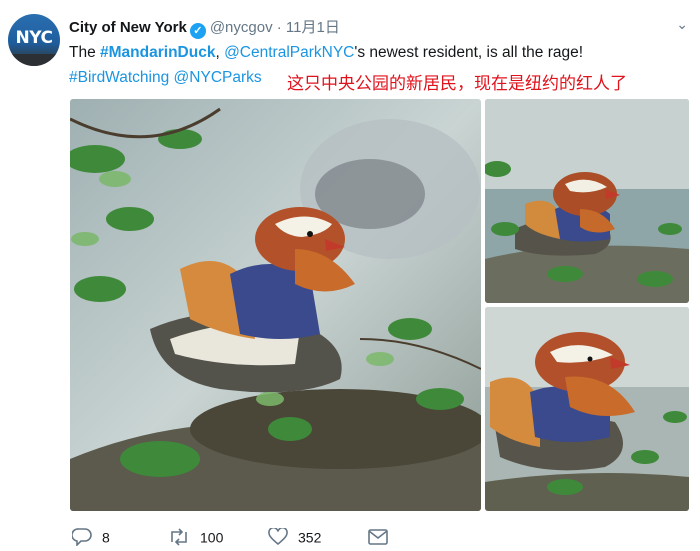 Image resolution: width=700 pixels, height=551 pixels. What do you see at coordinates (241, 27) in the screenshot?
I see `user-handle: @nycgov` at bounding box center [241, 27].